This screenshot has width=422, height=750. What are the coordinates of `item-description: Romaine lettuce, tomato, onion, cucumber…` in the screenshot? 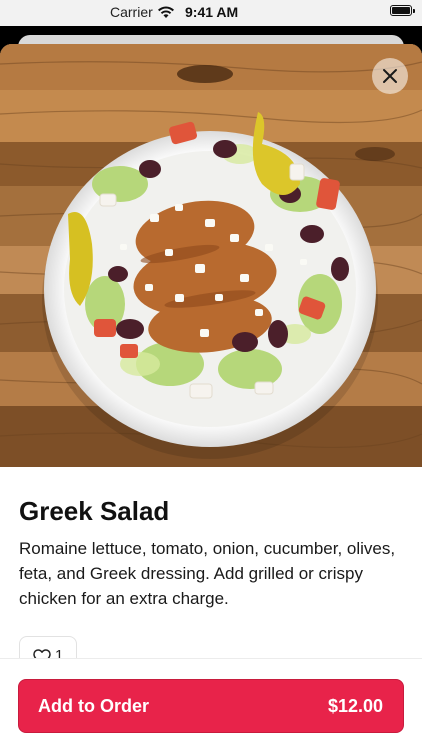 It's located at (207, 573).